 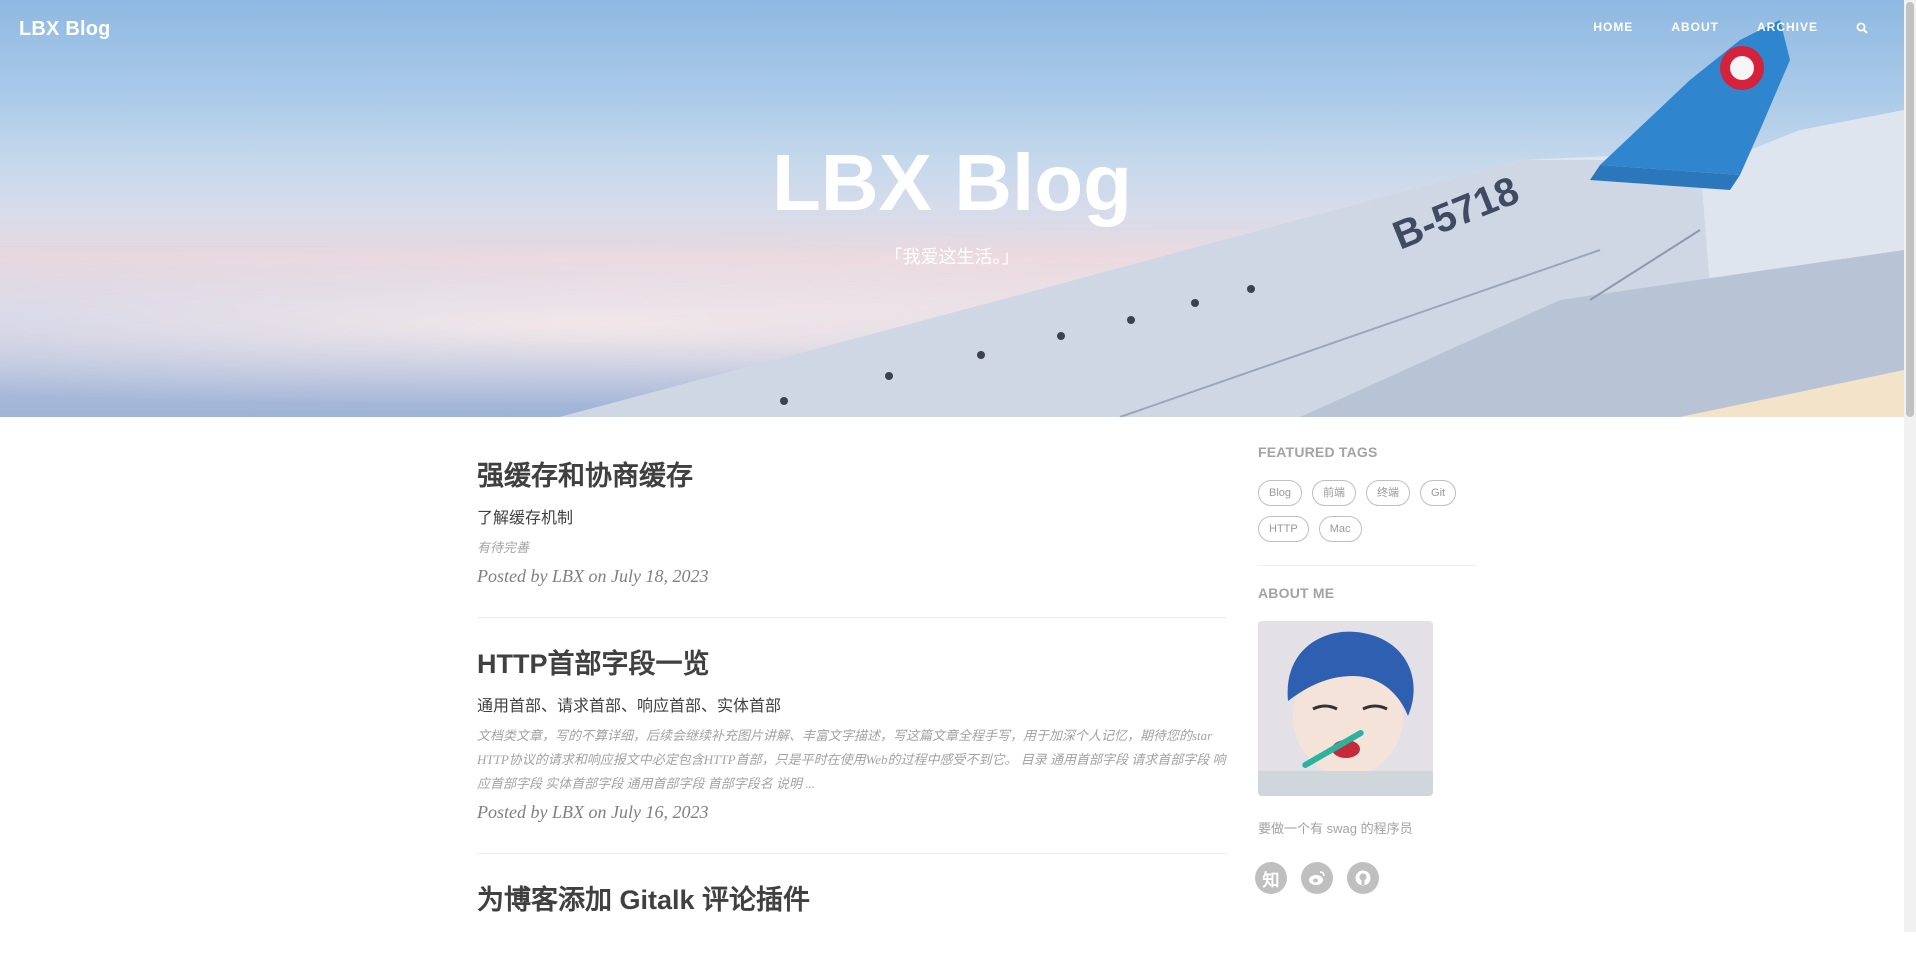 What do you see at coordinates (1296, 593) in the screenshot?
I see `about-me-heading: ABOUT ME` at bounding box center [1296, 593].